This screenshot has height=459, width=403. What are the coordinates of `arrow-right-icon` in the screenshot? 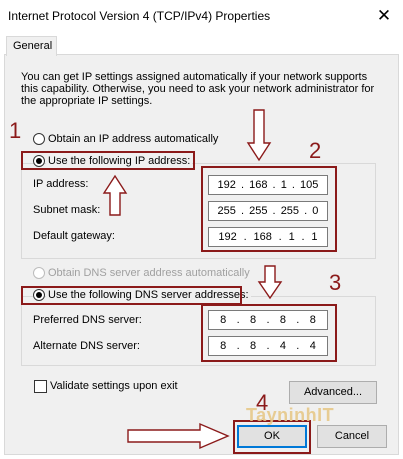 It's located at (178, 436).